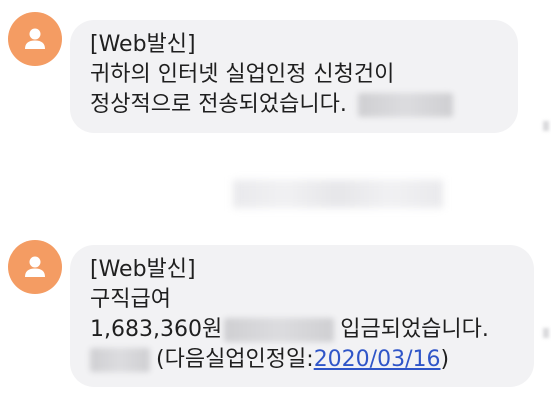 This screenshot has height=415, width=551. What do you see at coordinates (156, 329) in the screenshot?
I see `deposit-amount: 1,683,360원` at bounding box center [156, 329].